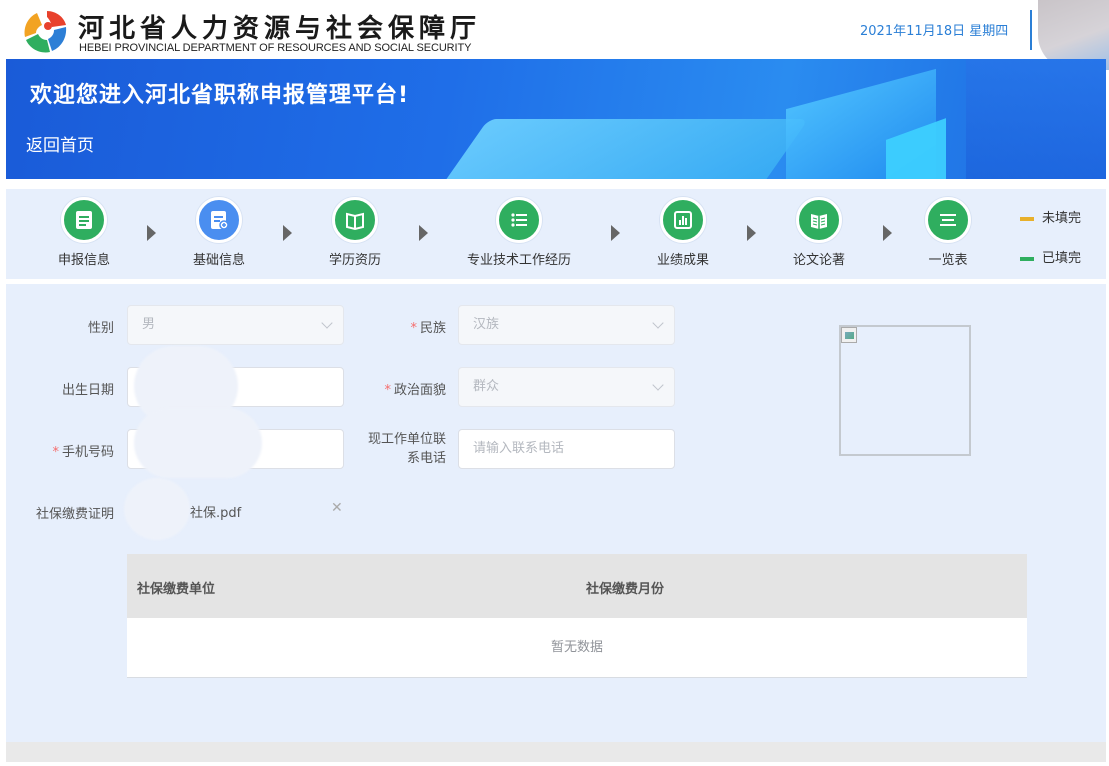 The width and height of the screenshot is (1109, 766). I want to click on current-date: 2021年11月18日 星期四, so click(934, 31).